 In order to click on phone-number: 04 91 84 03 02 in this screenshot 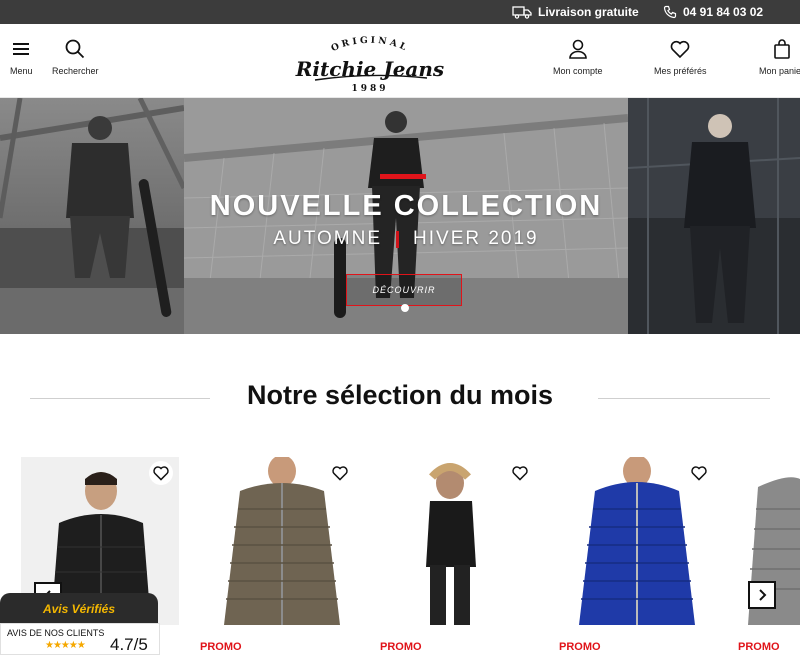, I will do `click(723, 12)`.